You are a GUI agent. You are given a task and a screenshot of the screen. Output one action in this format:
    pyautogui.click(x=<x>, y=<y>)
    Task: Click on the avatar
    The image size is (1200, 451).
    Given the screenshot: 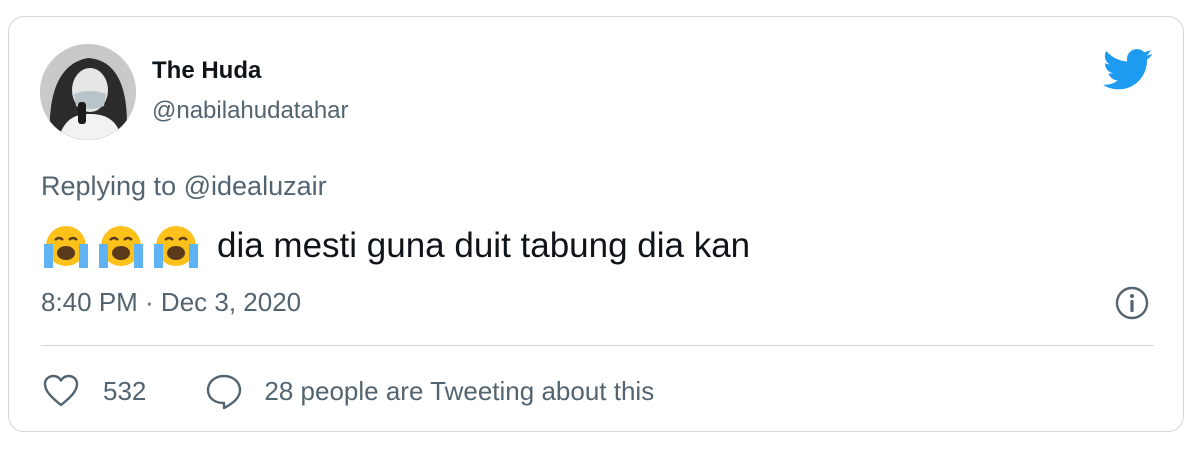 What is the action you would take?
    pyautogui.click(x=88, y=92)
    